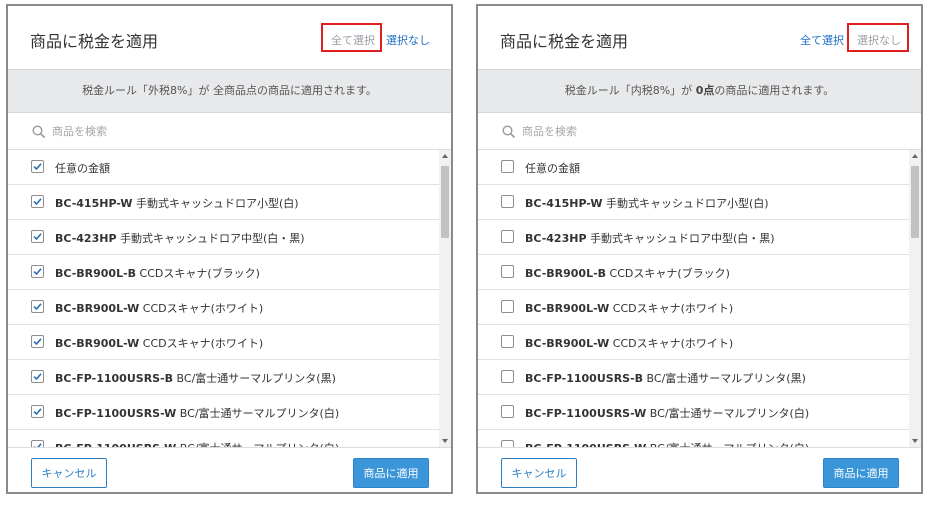  Describe the element at coordinates (177, 203) in the screenshot. I see `product-label: BC-415HP-W 手動式キャッシュドロア小型(白)` at that location.